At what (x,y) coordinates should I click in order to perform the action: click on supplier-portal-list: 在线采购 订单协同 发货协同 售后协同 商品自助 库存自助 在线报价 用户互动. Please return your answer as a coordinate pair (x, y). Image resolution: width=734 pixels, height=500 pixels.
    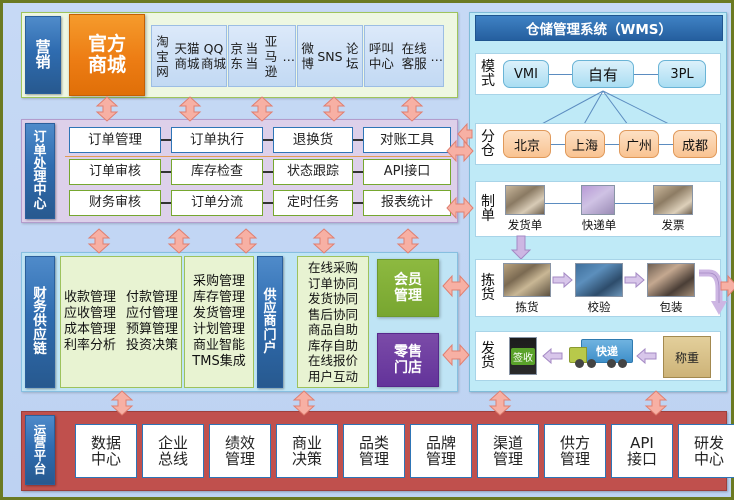
    Looking at the image, I should click on (333, 322).